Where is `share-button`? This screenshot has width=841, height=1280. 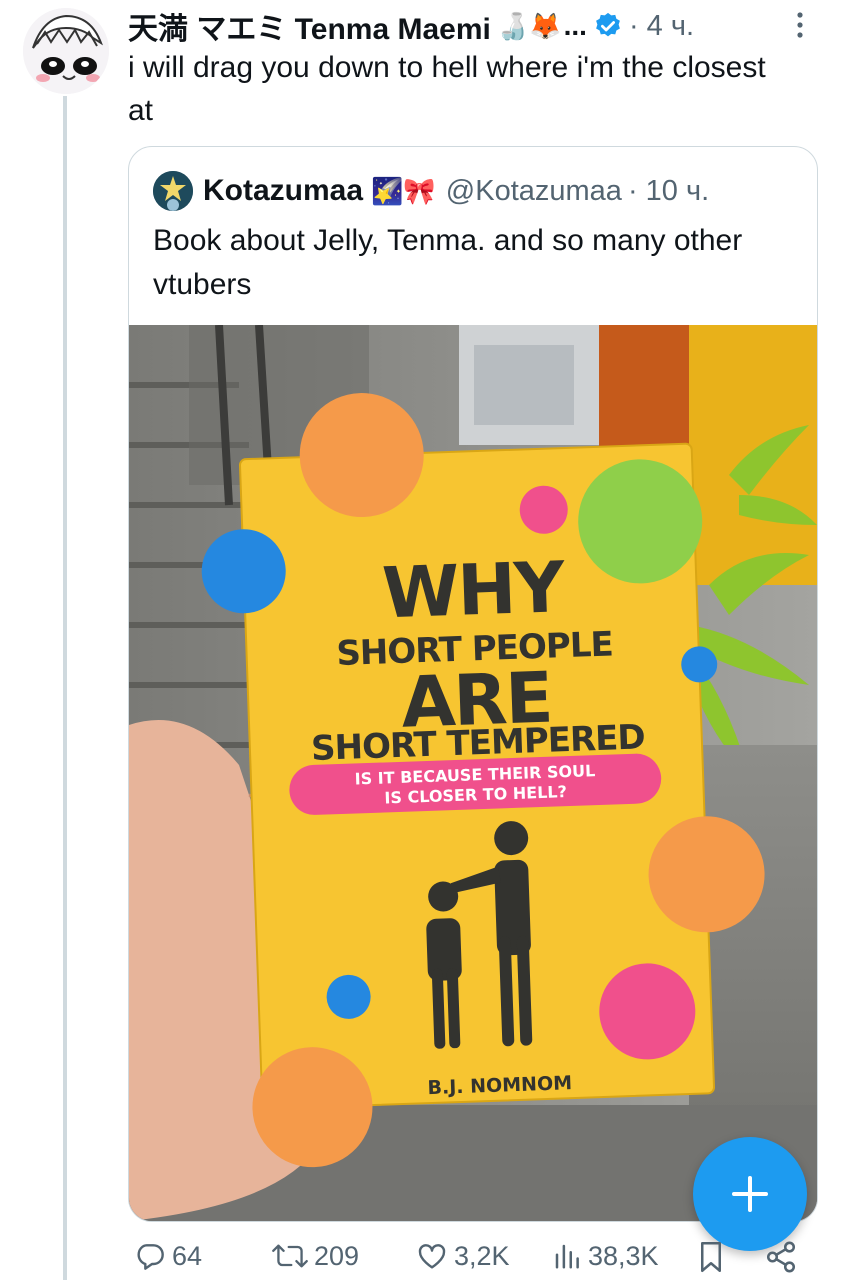 share-button is located at coordinates (781, 1257).